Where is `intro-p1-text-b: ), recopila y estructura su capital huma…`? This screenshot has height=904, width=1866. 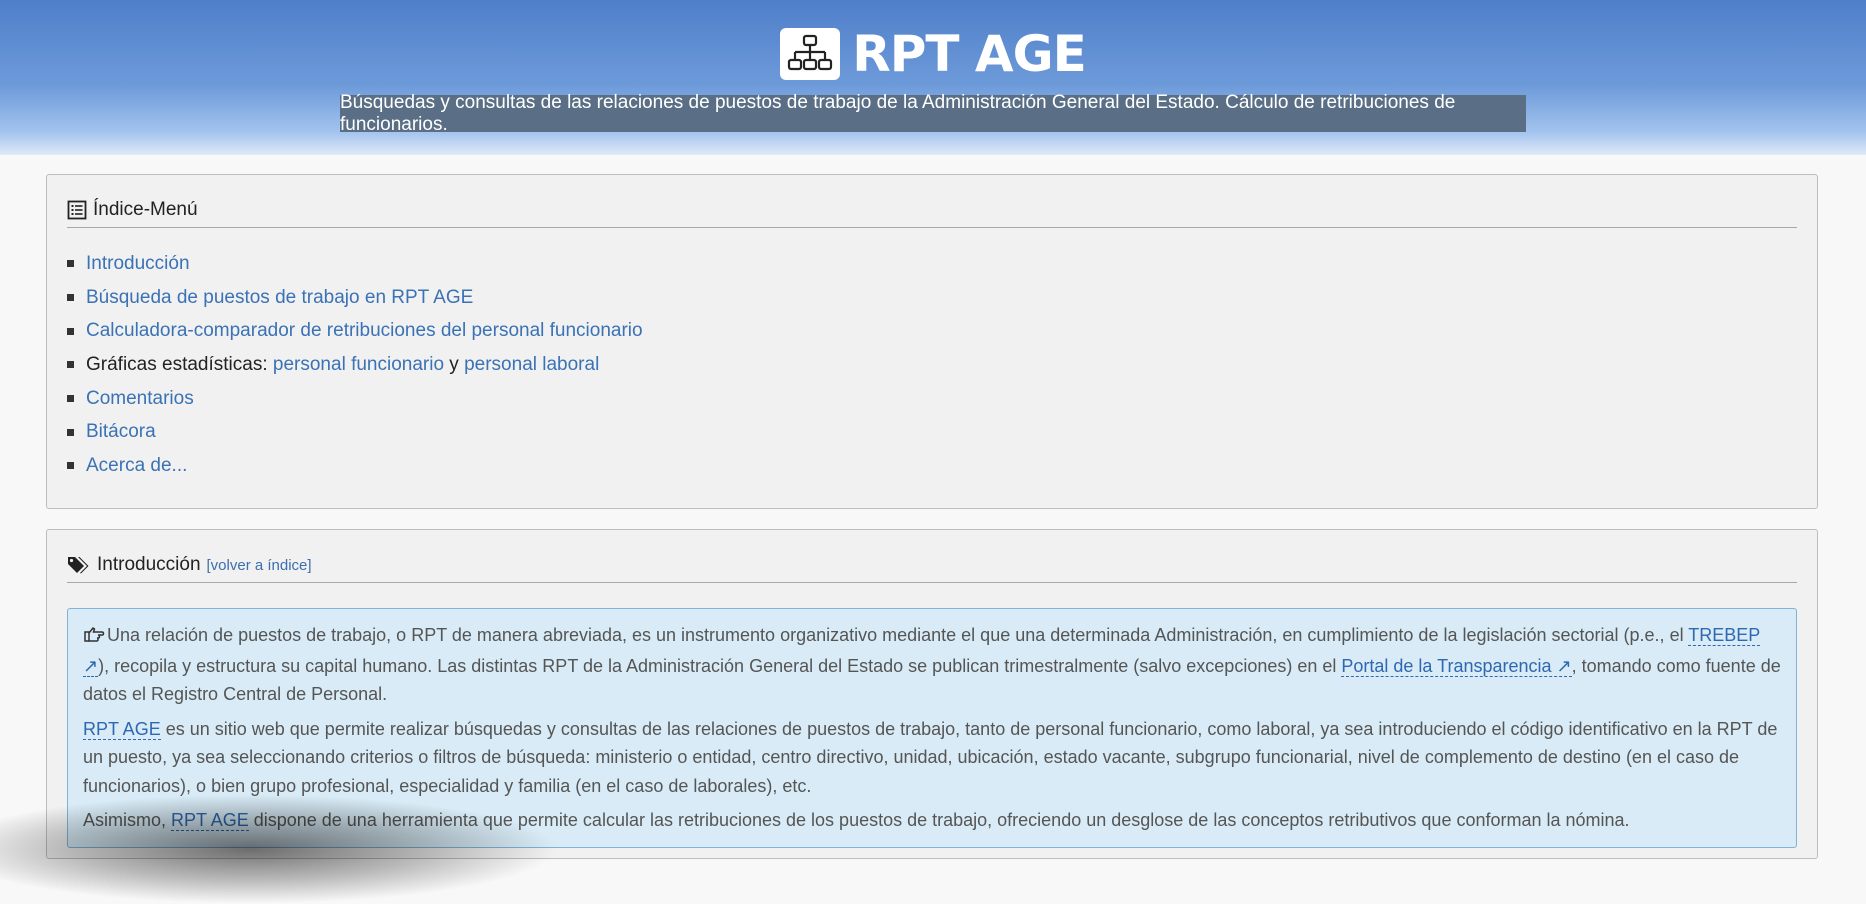 intro-p1-text-b: ), recopila y estructura su capital huma… is located at coordinates (719, 666).